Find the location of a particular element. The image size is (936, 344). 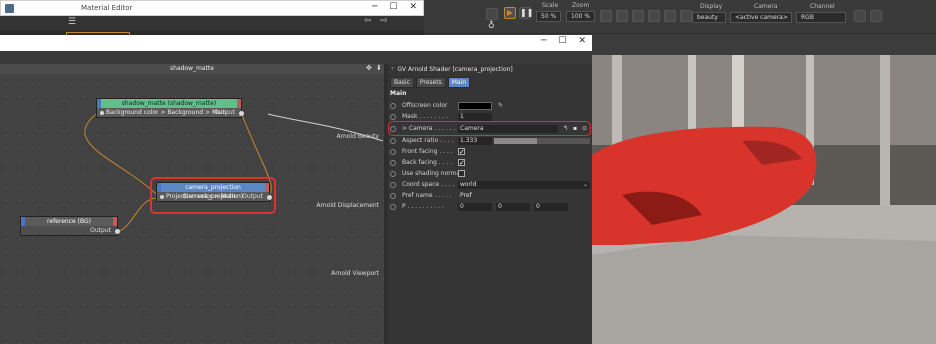

lightbulb-icon: ♁ is located at coordinates (491, 26).